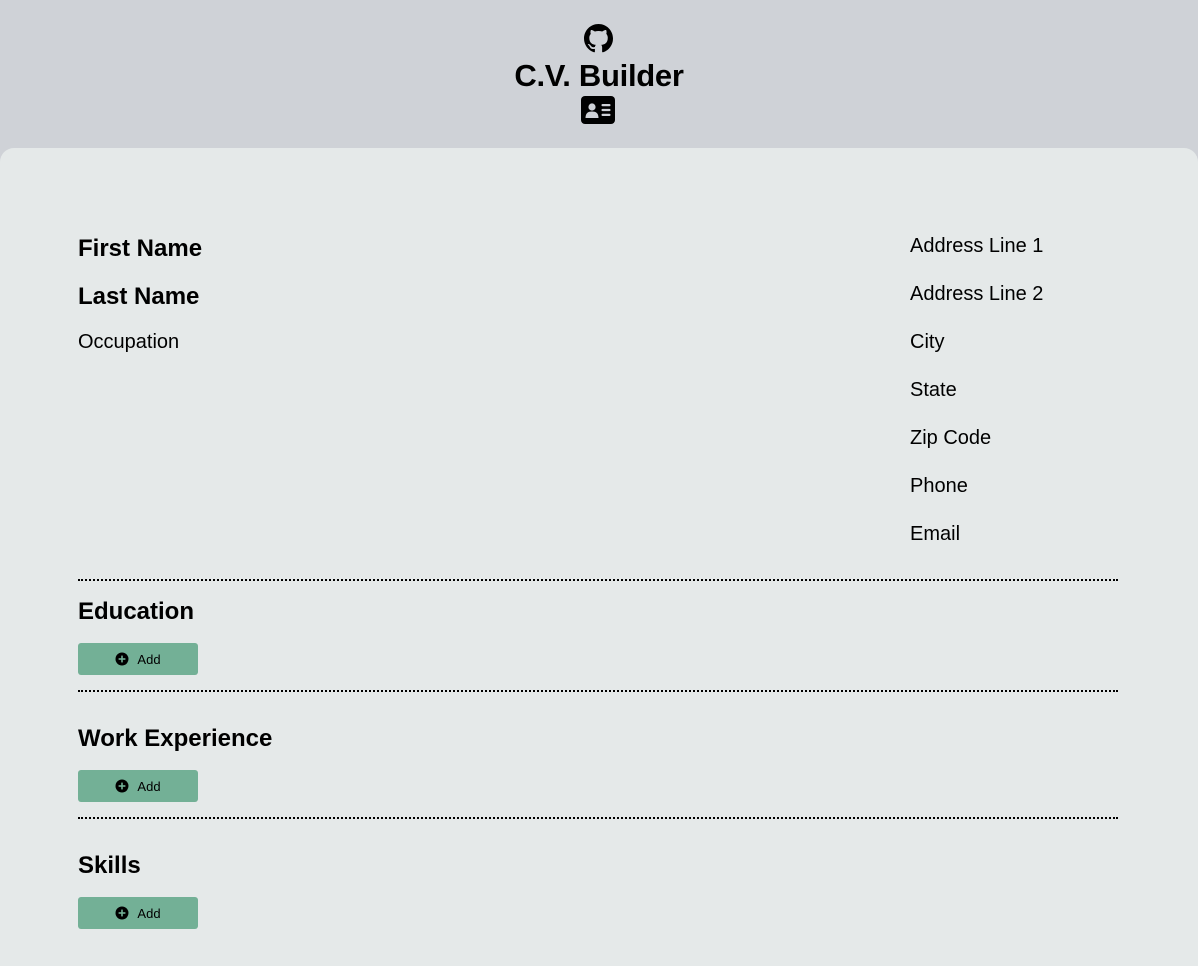  I want to click on skills-heading: Skills, so click(109, 865).